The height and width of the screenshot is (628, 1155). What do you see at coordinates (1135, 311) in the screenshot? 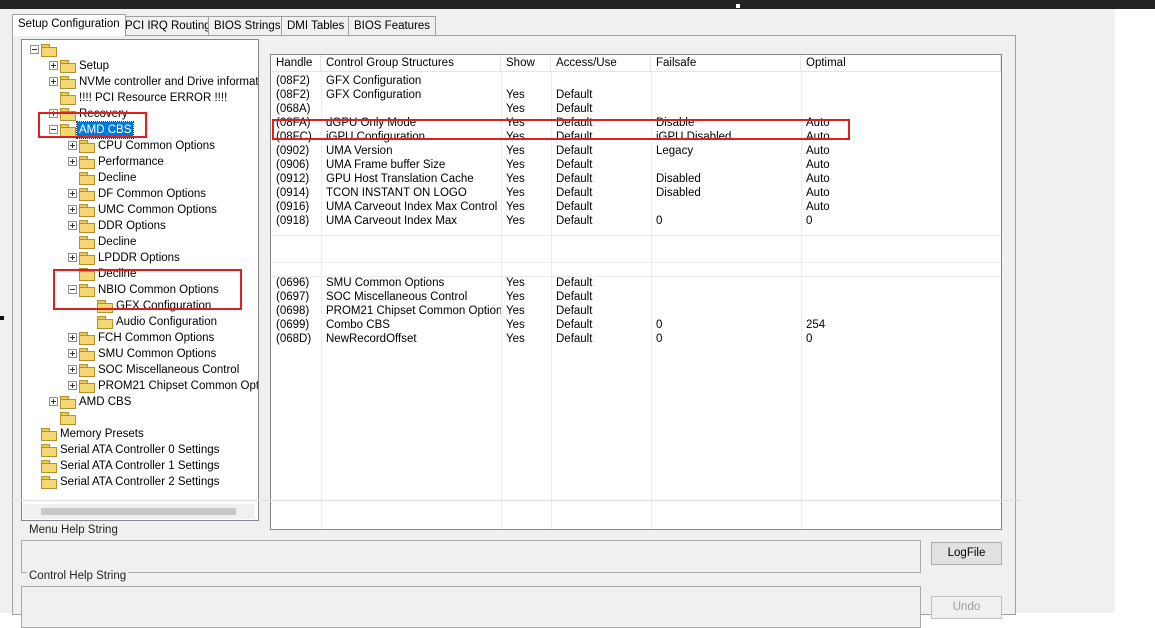
I see `background-area` at bounding box center [1135, 311].